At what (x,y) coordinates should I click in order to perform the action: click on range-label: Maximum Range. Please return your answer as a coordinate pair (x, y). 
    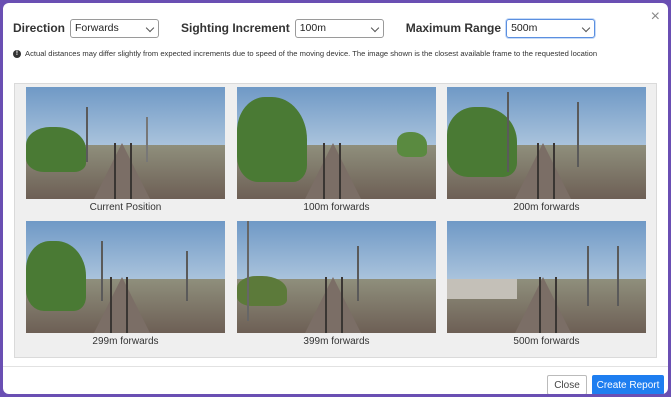
    Looking at the image, I should click on (453, 28).